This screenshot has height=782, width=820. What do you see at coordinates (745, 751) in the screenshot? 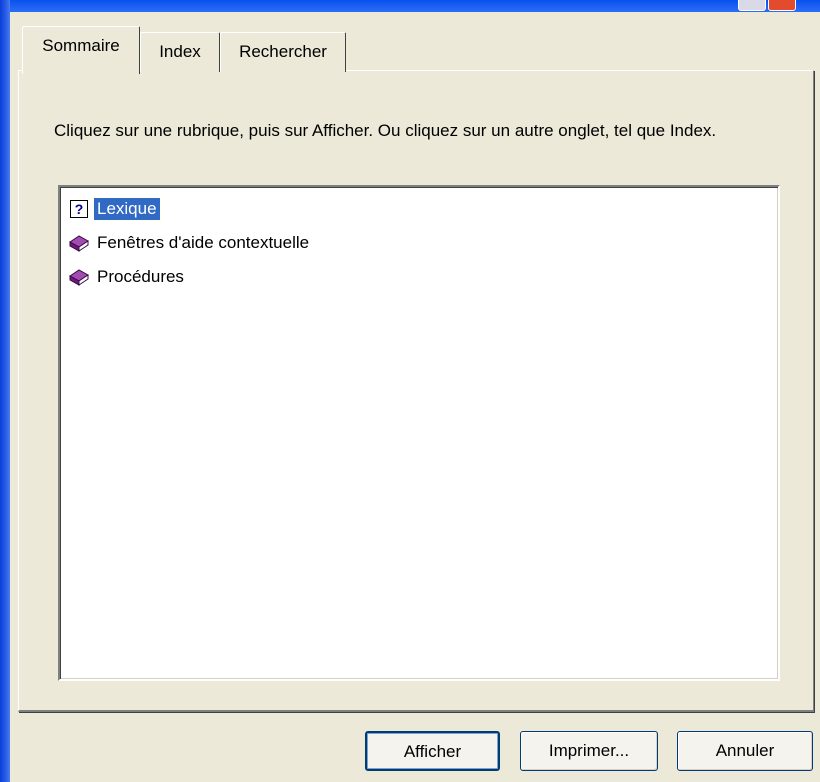
I see `cancel-button: Annuler` at bounding box center [745, 751].